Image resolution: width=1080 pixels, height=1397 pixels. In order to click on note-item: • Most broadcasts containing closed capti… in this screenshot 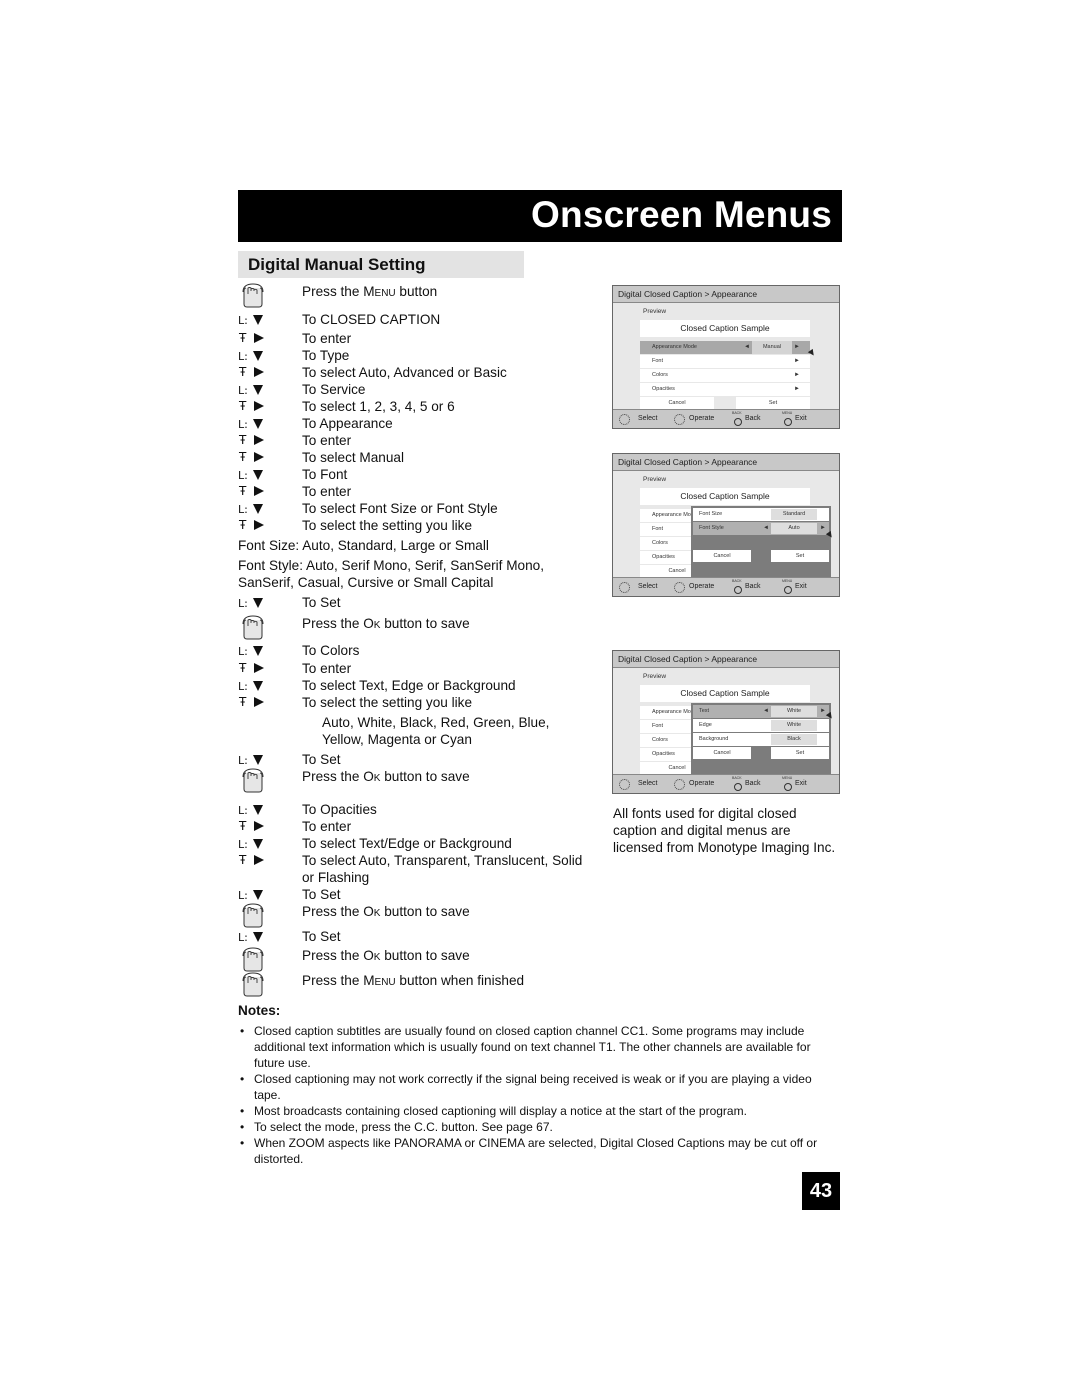, I will do `click(538, 1111)`.